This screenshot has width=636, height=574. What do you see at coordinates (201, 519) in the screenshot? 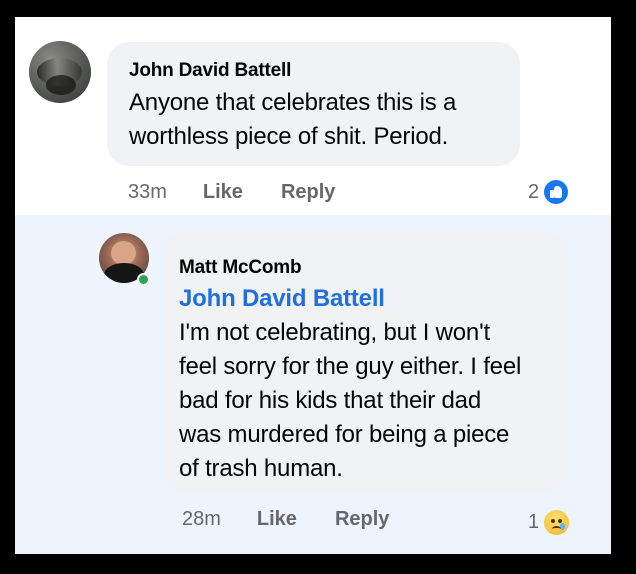
I see `comment-time: 28m` at bounding box center [201, 519].